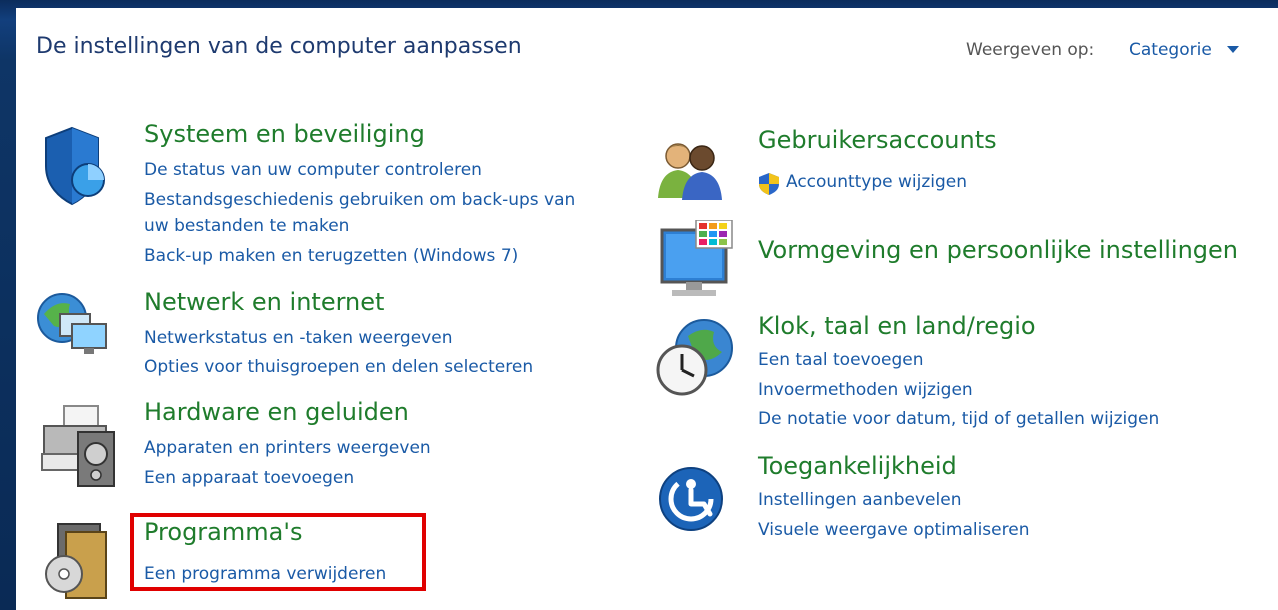 This screenshot has width=1278, height=610. I want to click on view-by-dropdown: Categorie, so click(1170, 50).